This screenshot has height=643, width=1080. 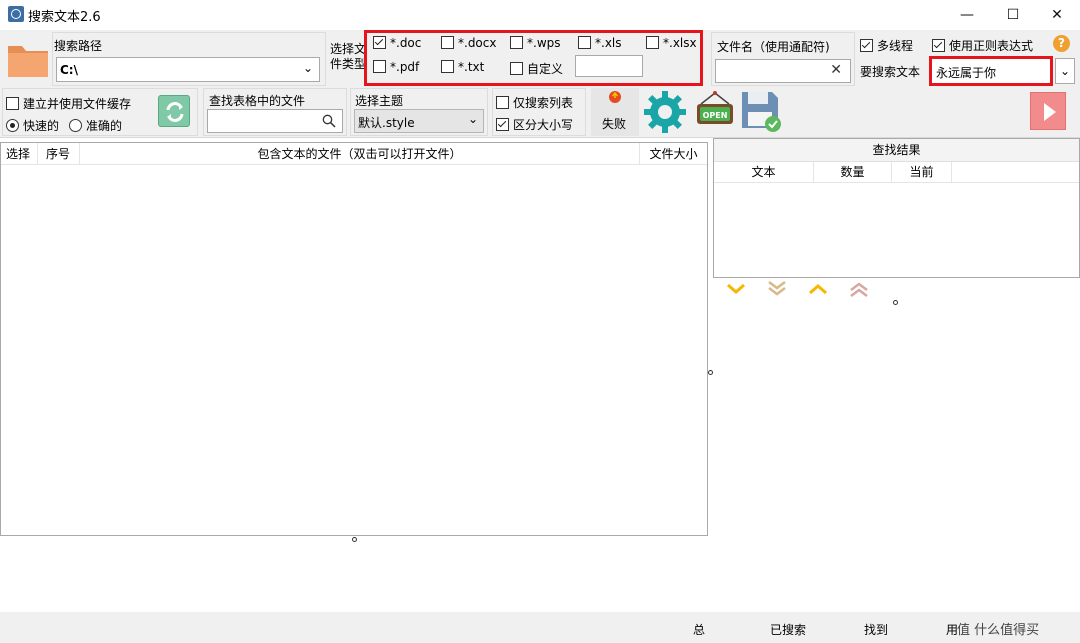 What do you see at coordinates (615, 112) in the screenshot?
I see `fail-indicator: 失败` at bounding box center [615, 112].